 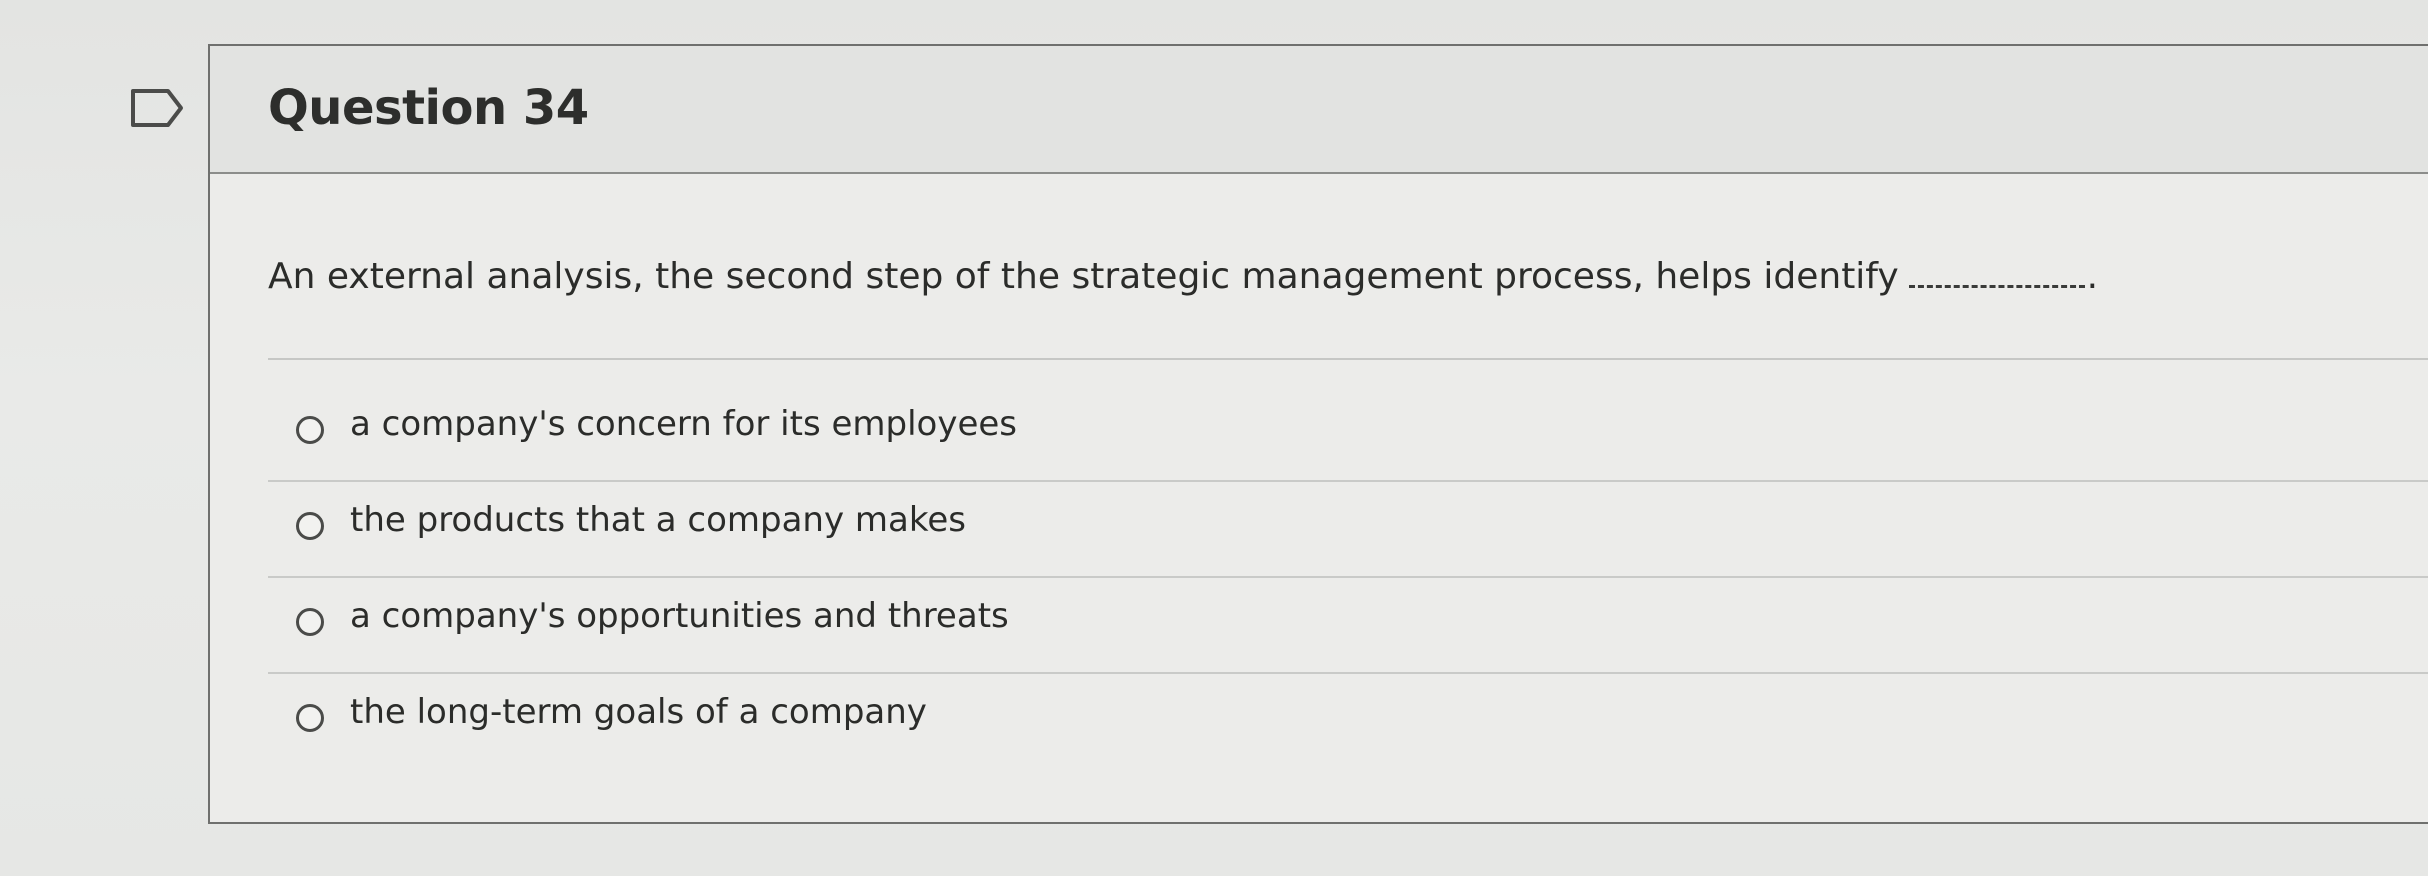 What do you see at coordinates (1319, 110) in the screenshot?
I see `question-header: Question 34` at bounding box center [1319, 110].